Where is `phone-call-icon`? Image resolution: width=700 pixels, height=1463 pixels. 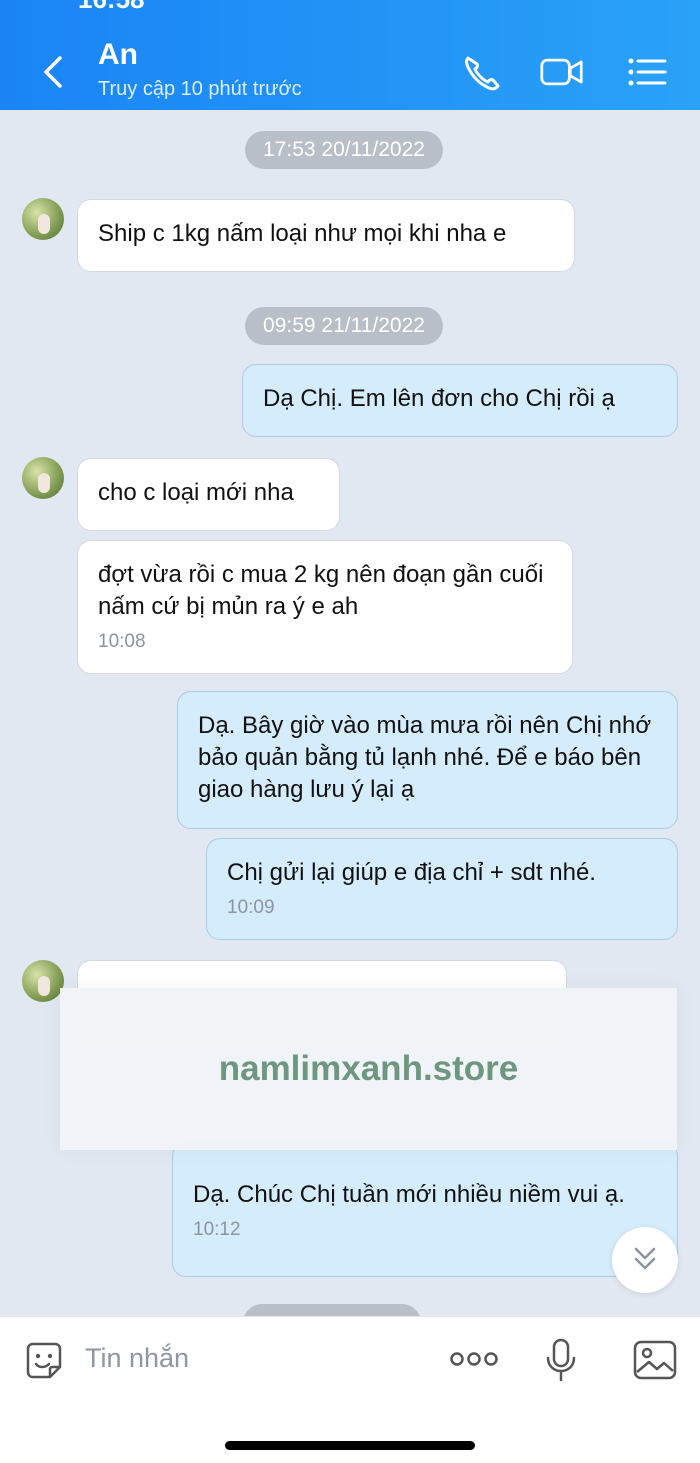
phone-call-icon is located at coordinates (482, 72).